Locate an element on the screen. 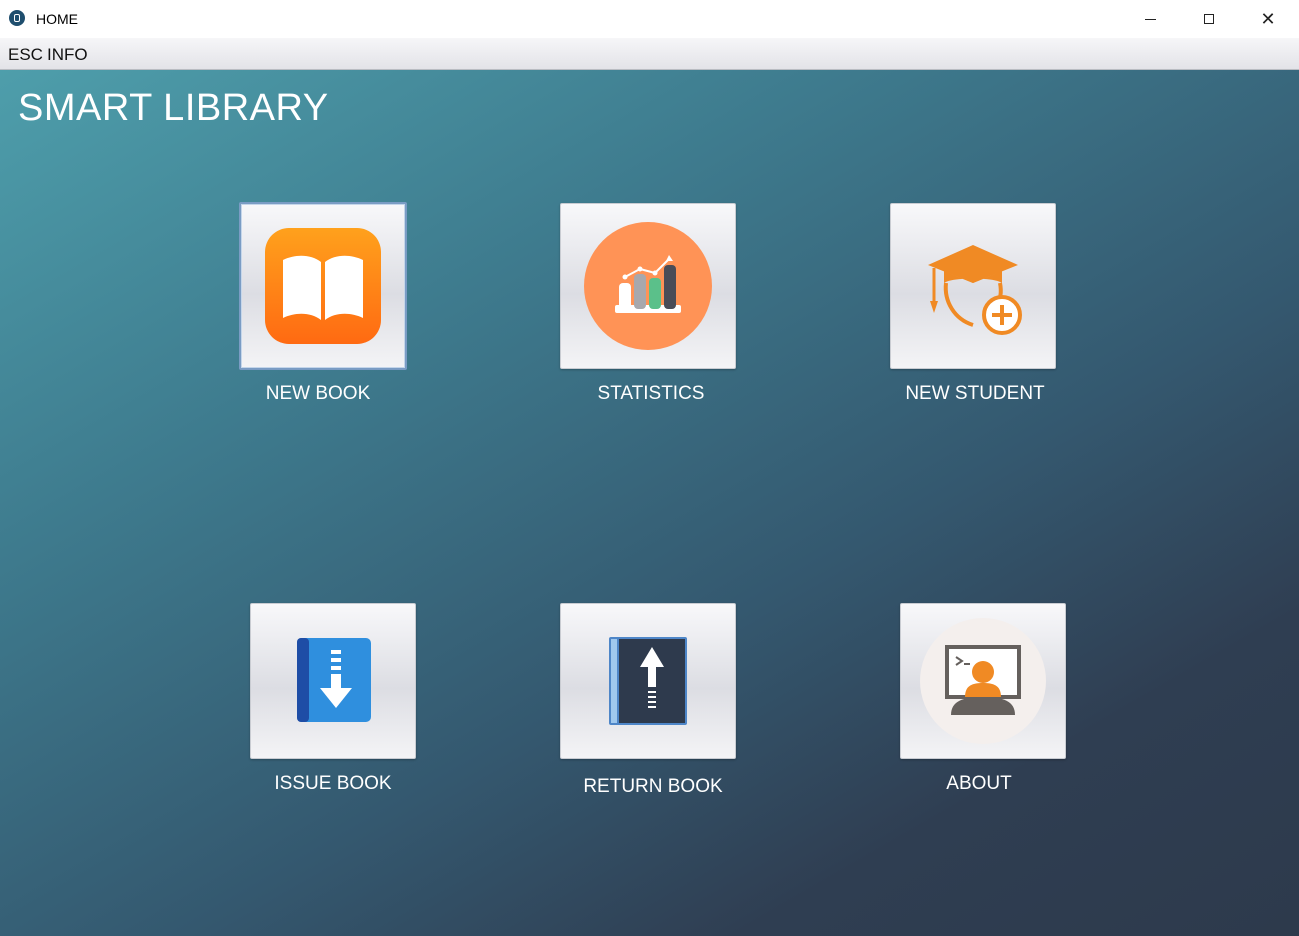 The width and height of the screenshot is (1299, 936). new-book-button is located at coordinates (323, 286).